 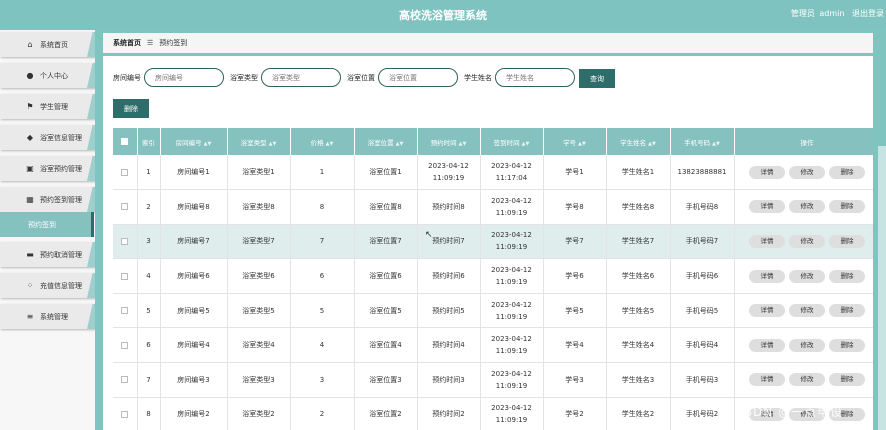 I want to click on cell-appt: 预约时间2, so click(x=449, y=413).